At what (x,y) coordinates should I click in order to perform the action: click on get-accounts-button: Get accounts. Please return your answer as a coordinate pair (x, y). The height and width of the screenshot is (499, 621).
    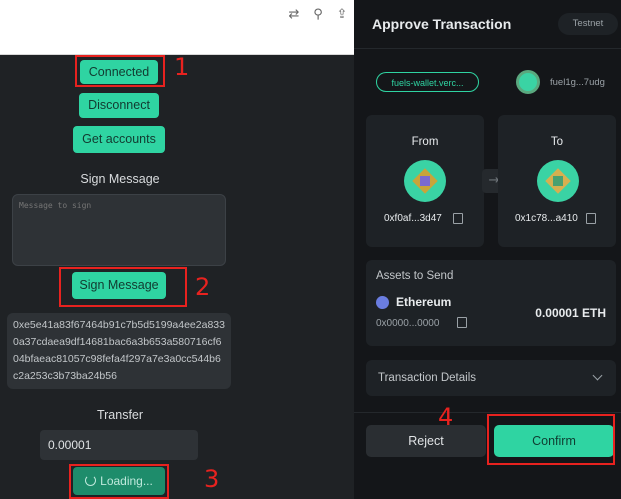
    Looking at the image, I should click on (119, 139).